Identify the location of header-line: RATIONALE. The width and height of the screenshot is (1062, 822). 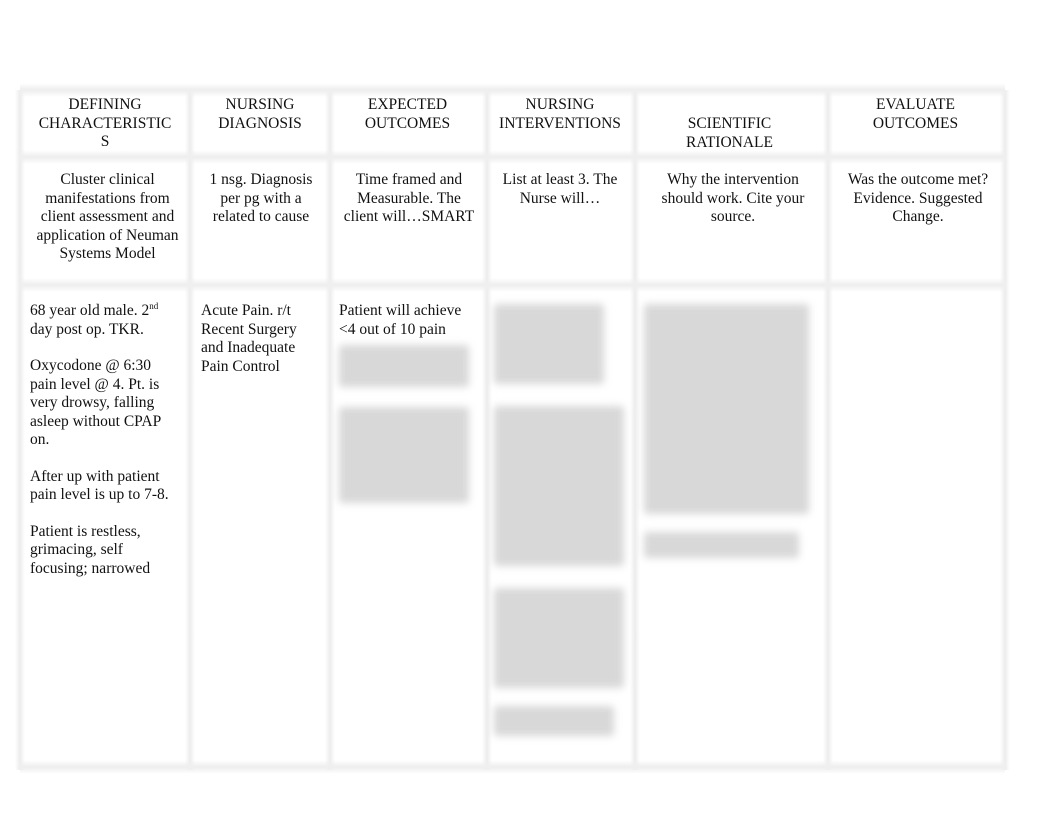
(729, 142).